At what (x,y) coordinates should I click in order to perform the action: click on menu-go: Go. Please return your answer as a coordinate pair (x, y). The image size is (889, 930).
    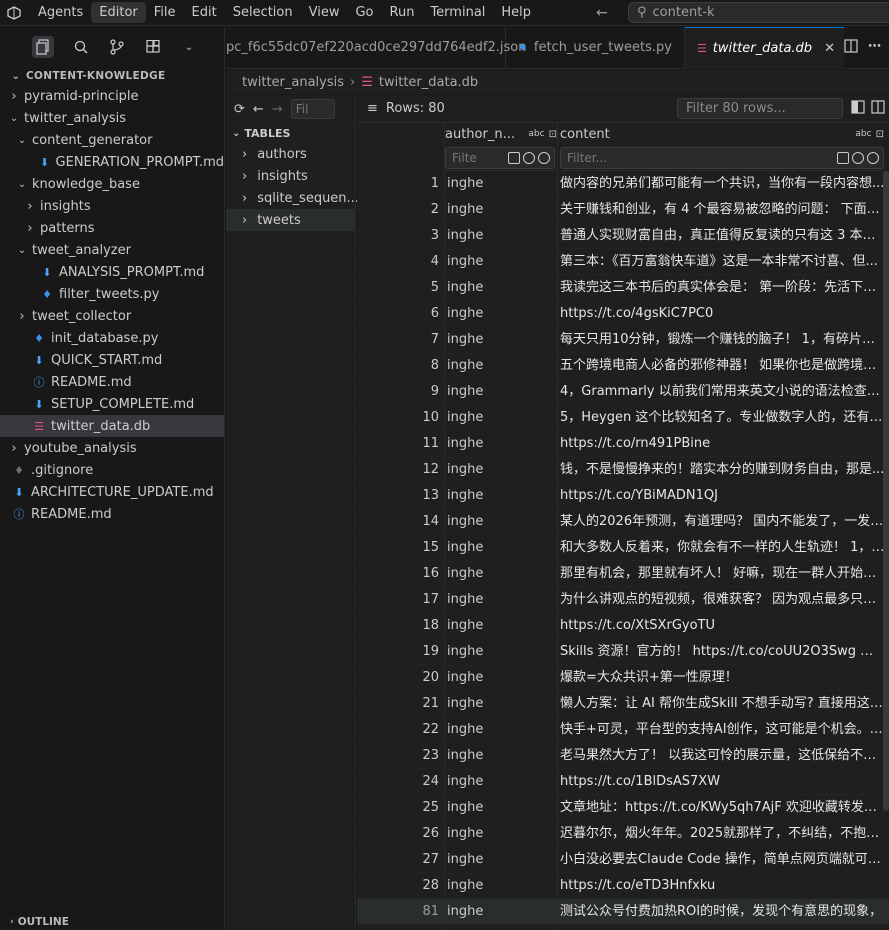
    Looking at the image, I should click on (364, 12).